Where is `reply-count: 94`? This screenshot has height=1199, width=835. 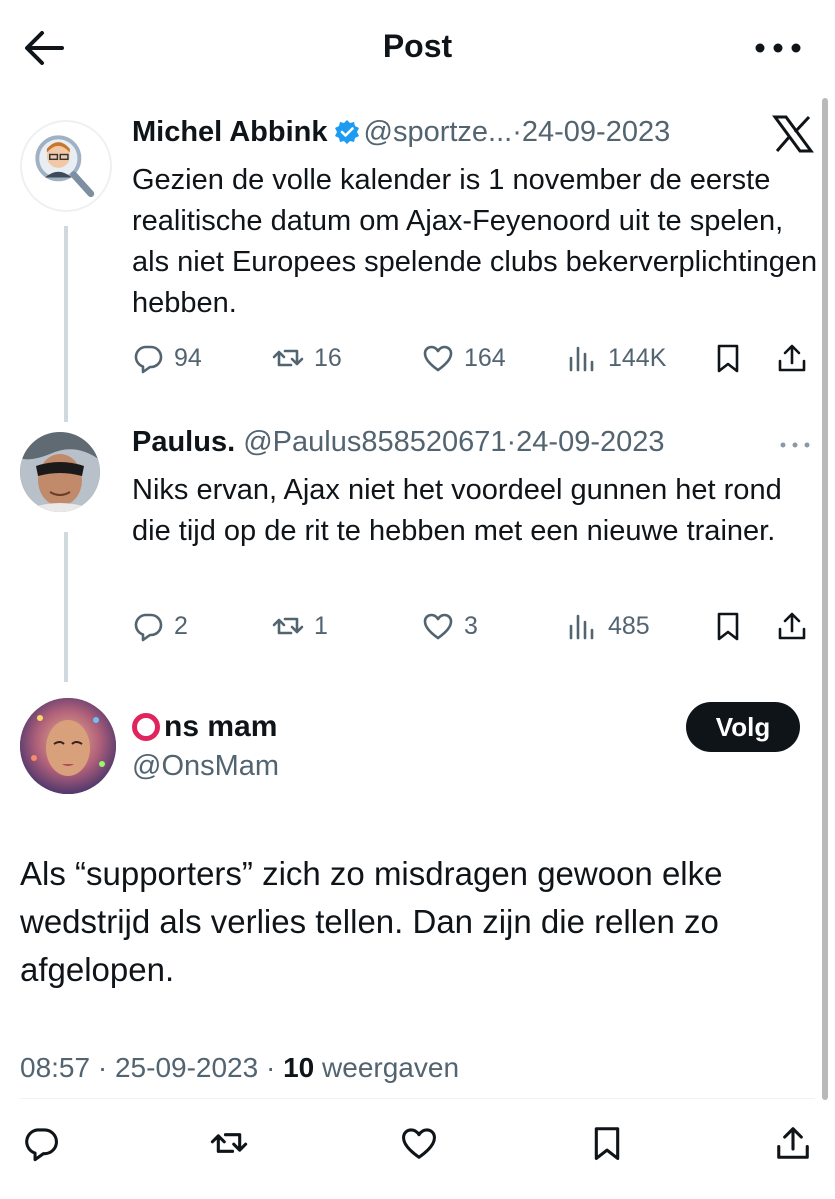 reply-count: 94 is located at coordinates (188, 357).